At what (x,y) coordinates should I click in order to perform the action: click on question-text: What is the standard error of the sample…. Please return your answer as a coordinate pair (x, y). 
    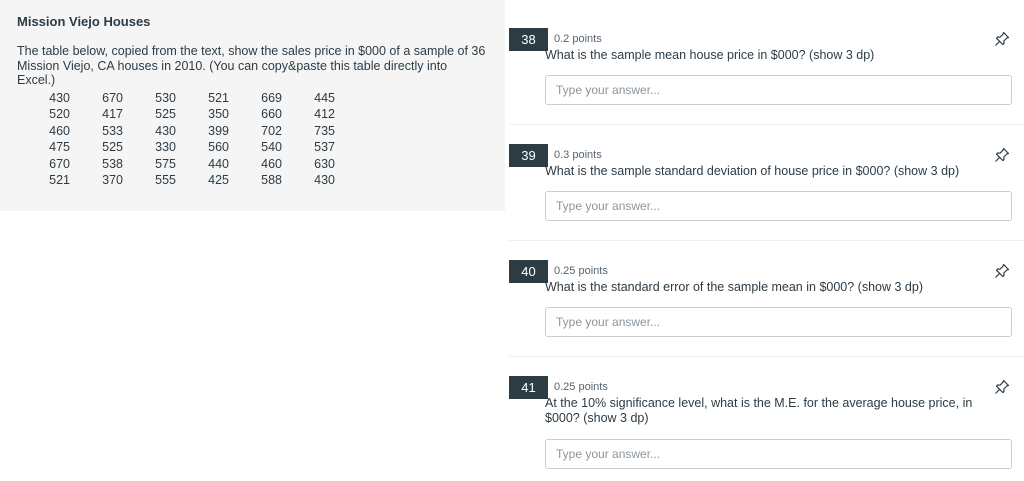
    Looking at the image, I should click on (734, 287).